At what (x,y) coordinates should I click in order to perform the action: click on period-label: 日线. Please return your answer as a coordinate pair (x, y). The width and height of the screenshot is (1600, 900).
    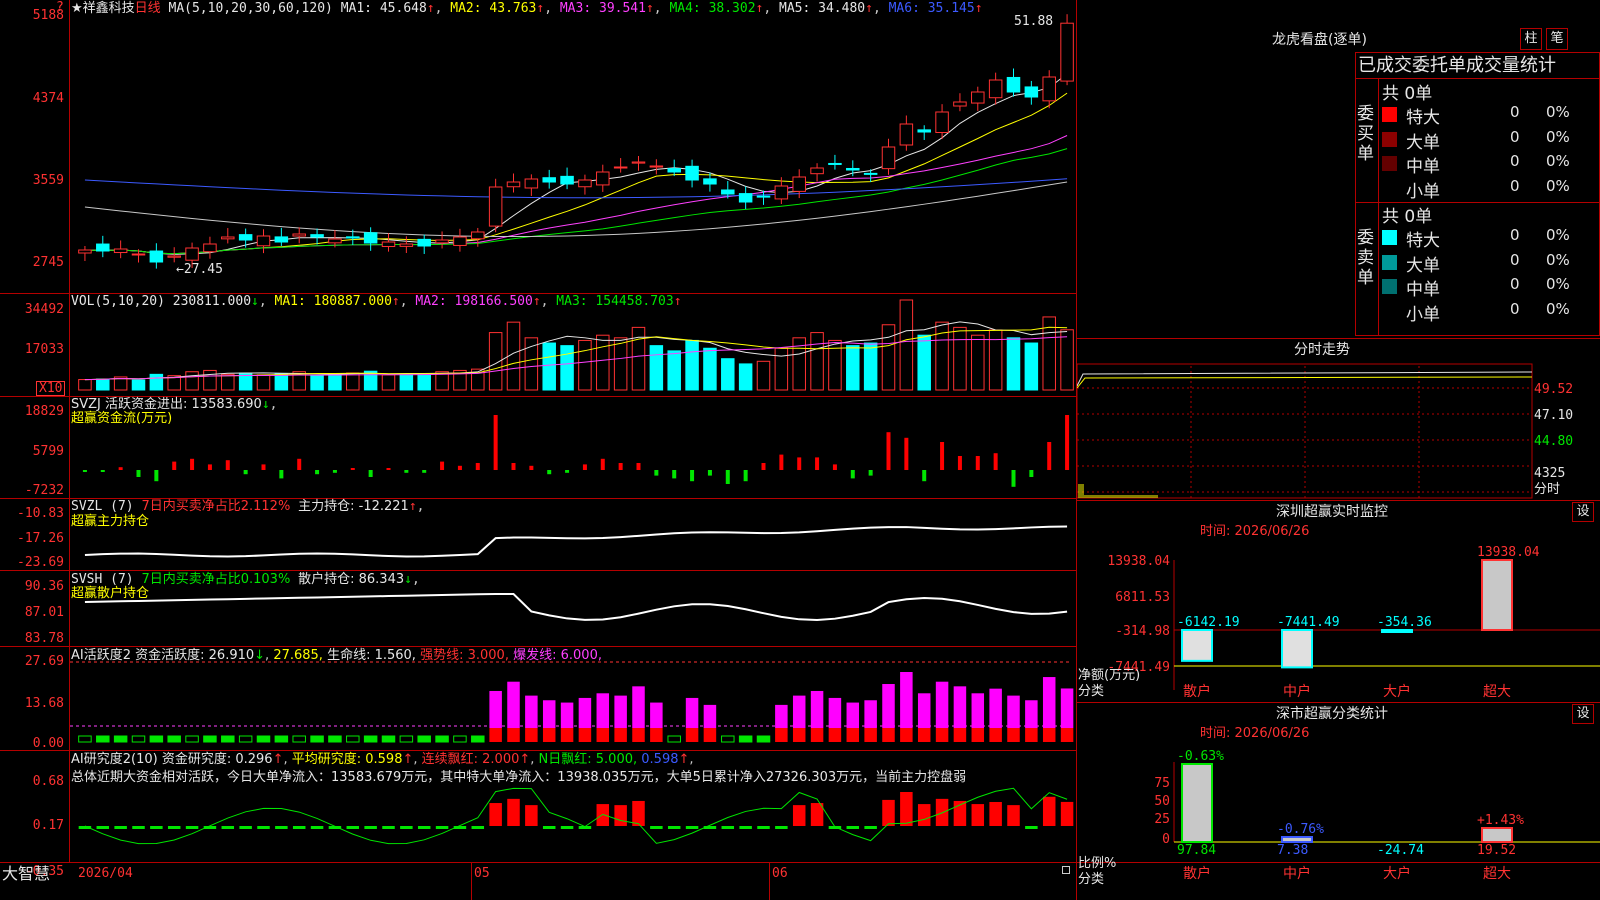
    Looking at the image, I should click on (148, 8).